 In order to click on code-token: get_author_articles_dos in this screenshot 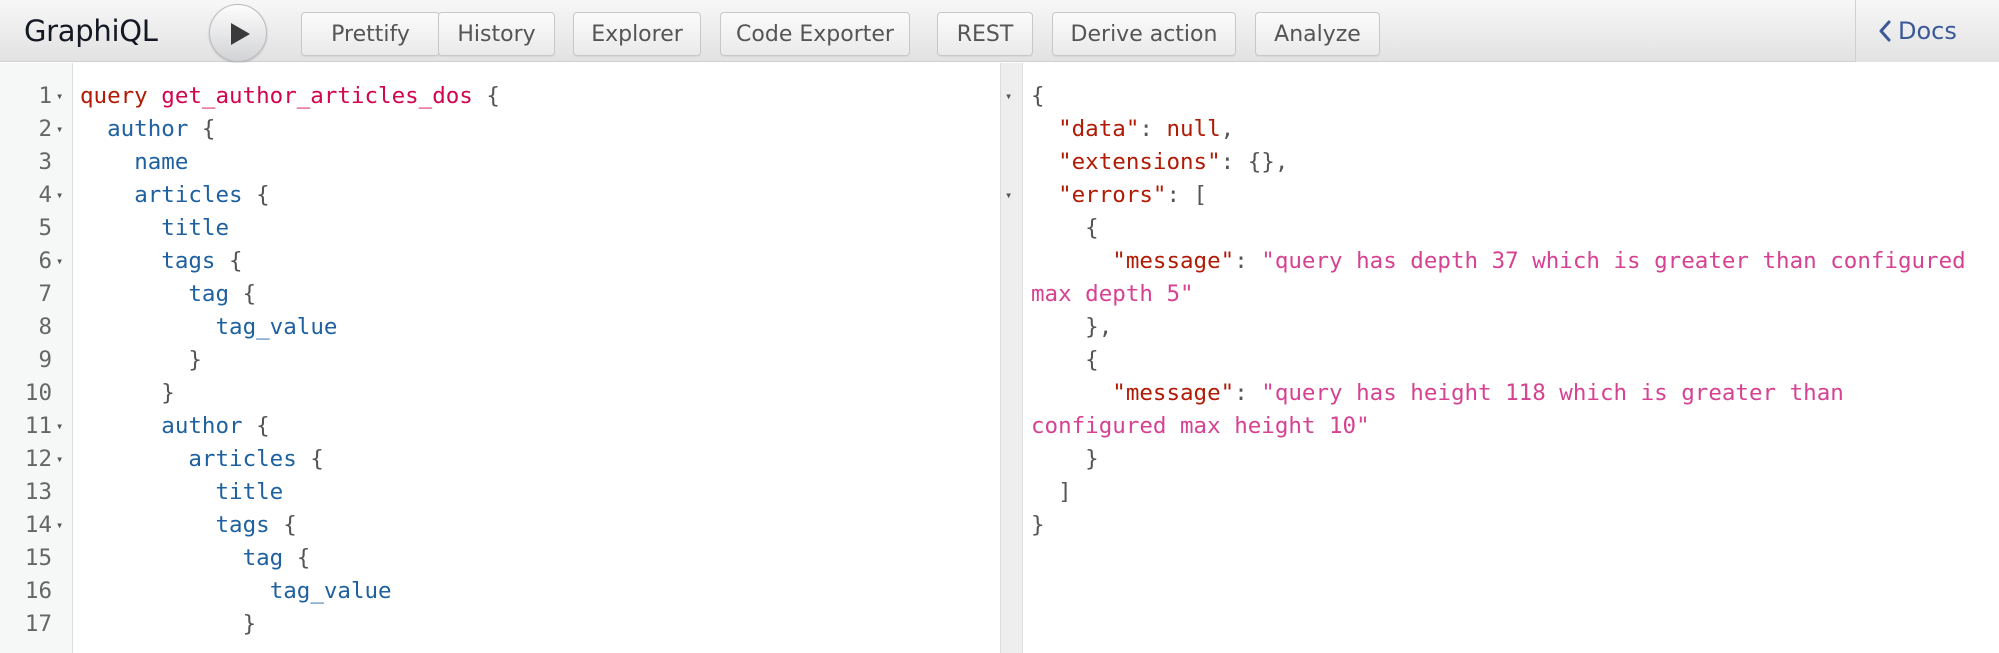, I will do `click(317, 95)`.